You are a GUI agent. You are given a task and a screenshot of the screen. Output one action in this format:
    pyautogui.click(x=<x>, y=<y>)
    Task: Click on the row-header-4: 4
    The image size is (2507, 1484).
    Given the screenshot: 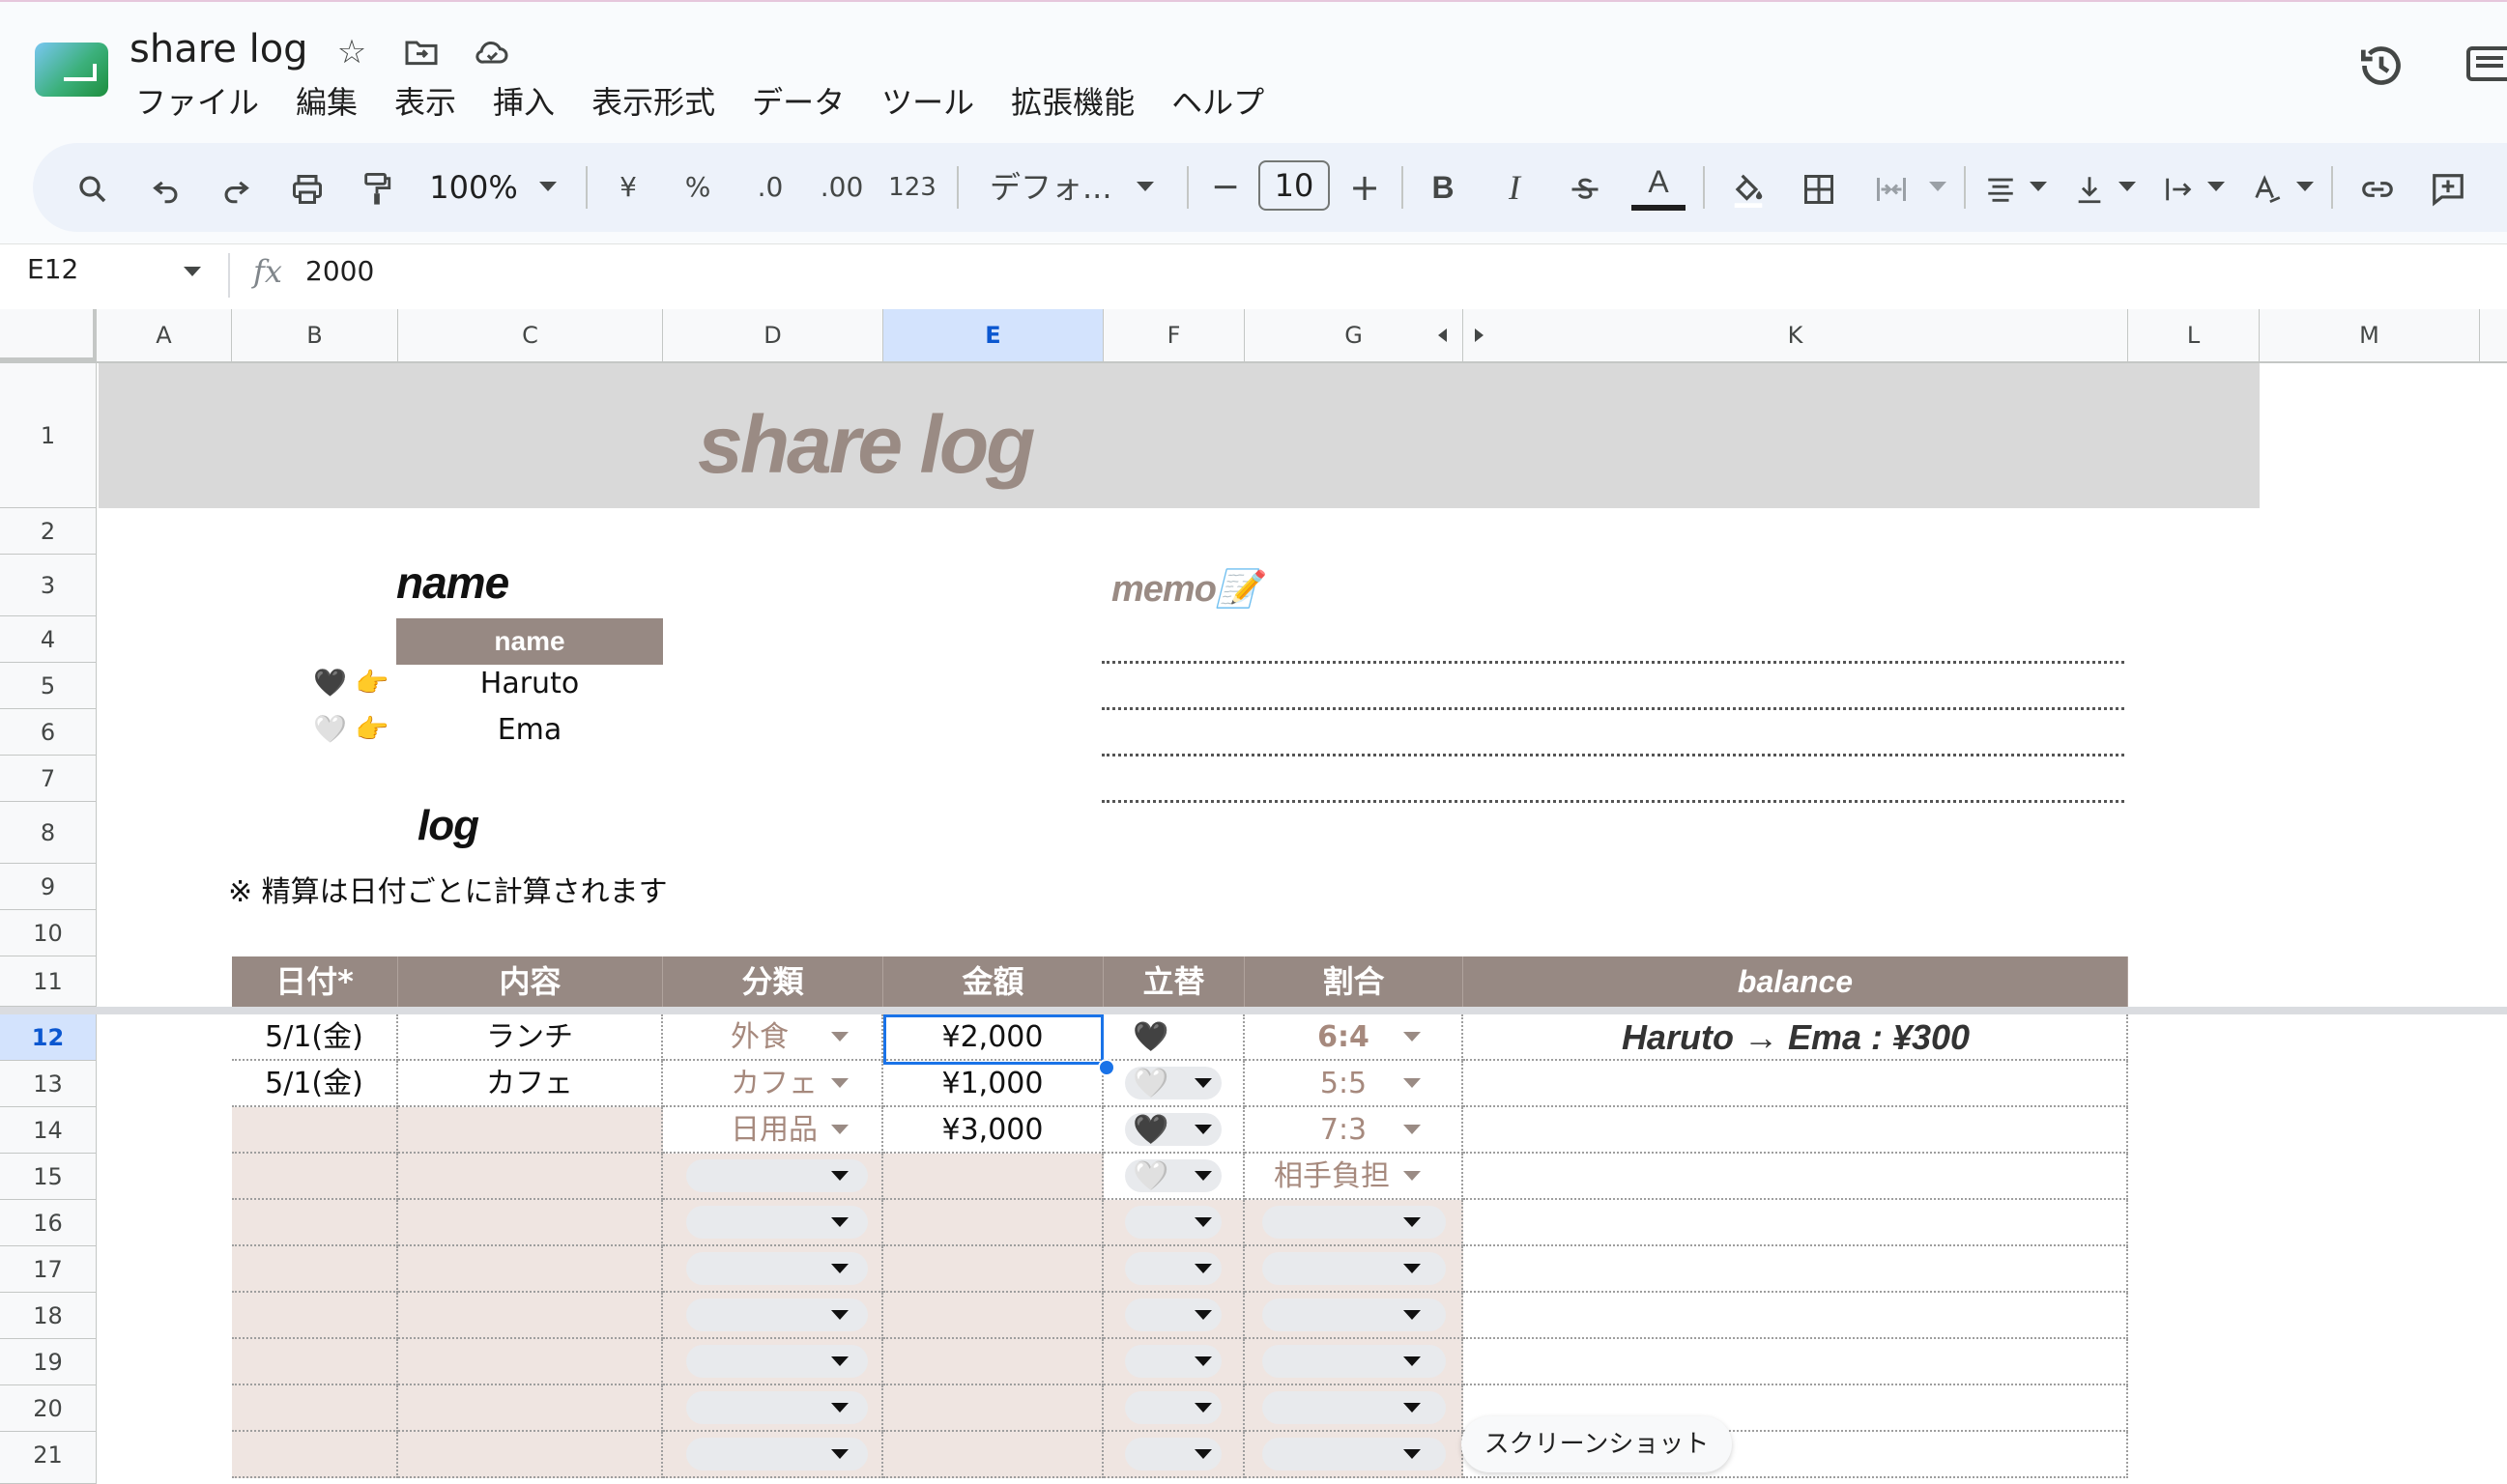 What is the action you would take?
    pyautogui.click(x=48, y=640)
    